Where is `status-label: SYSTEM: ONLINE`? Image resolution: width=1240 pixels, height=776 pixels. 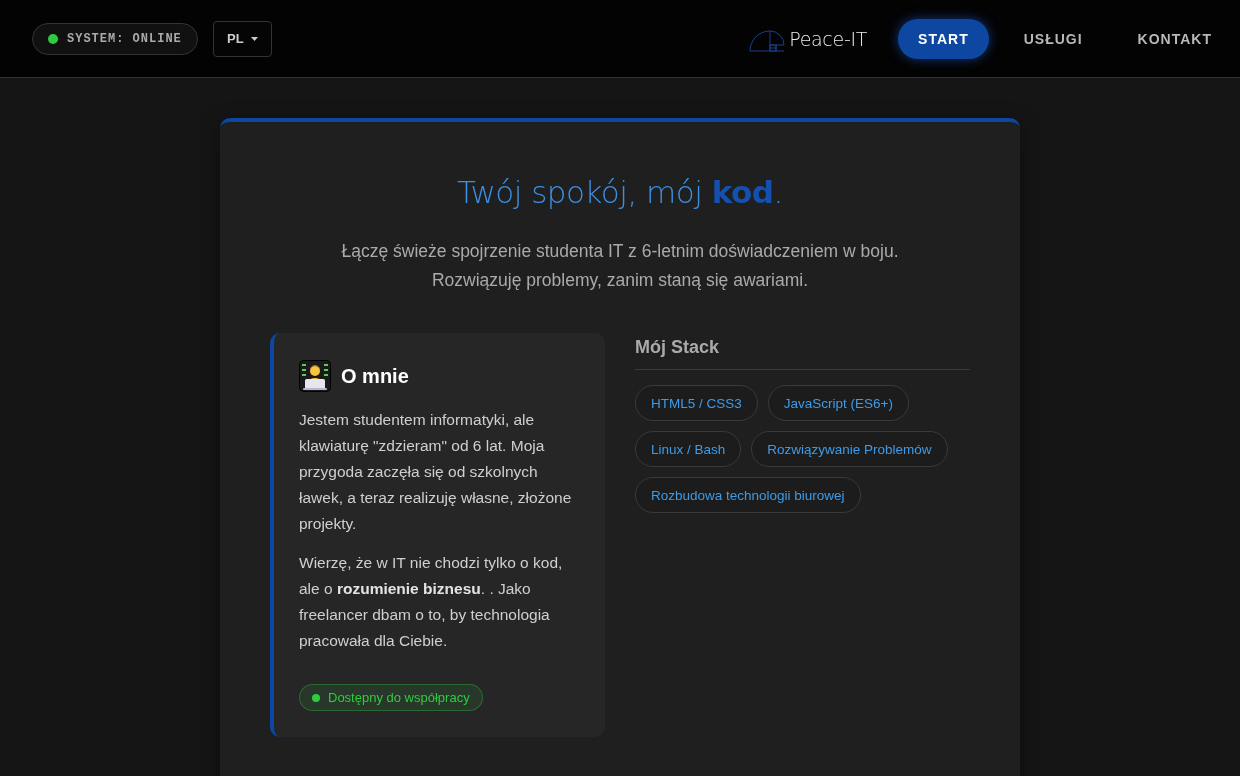
status-label: SYSTEM: ONLINE is located at coordinates (124, 38).